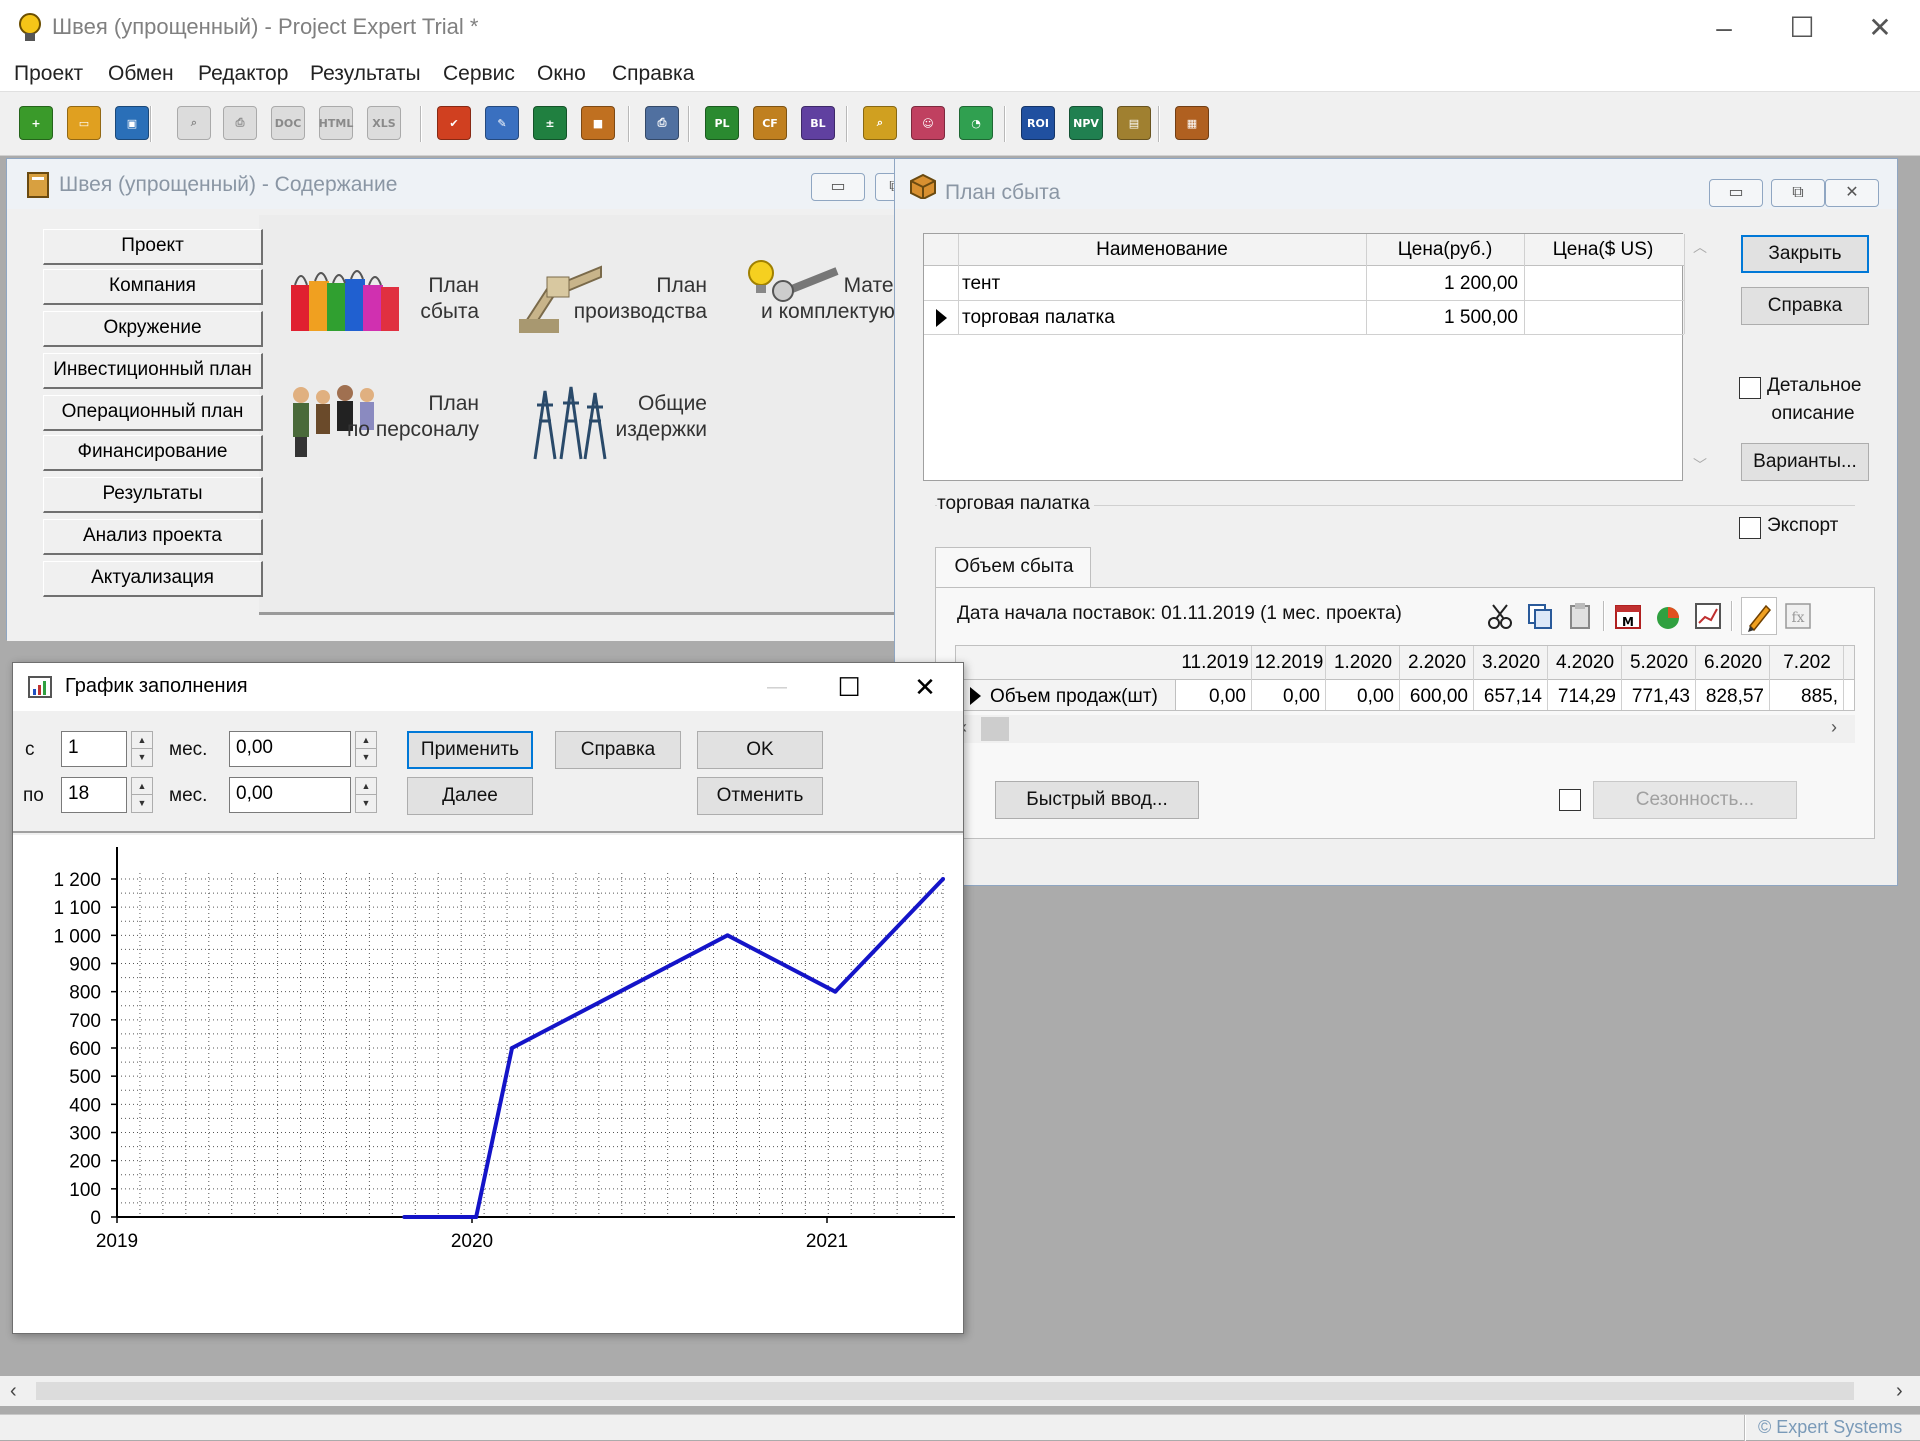 The image size is (1920, 1441). Describe the element at coordinates (365, 74) in the screenshot. I see `menu-results: Результаты` at that location.